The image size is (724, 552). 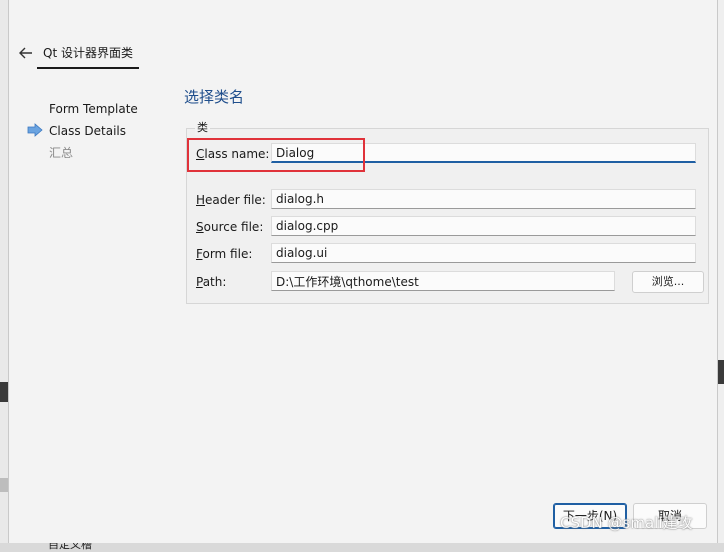 I want to click on form-file-input, so click(x=483, y=253).